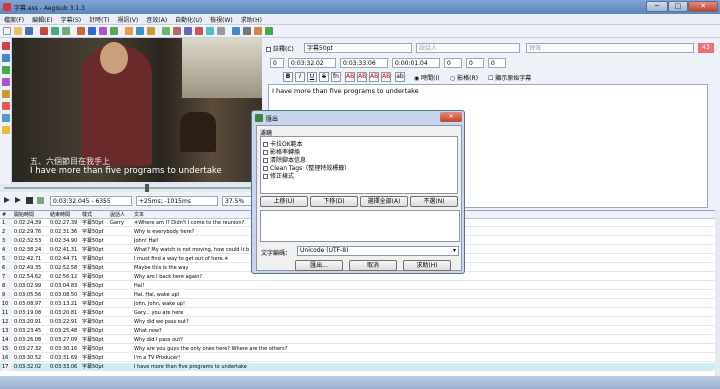  I want to click on new-file-icon, so click(7, 31).